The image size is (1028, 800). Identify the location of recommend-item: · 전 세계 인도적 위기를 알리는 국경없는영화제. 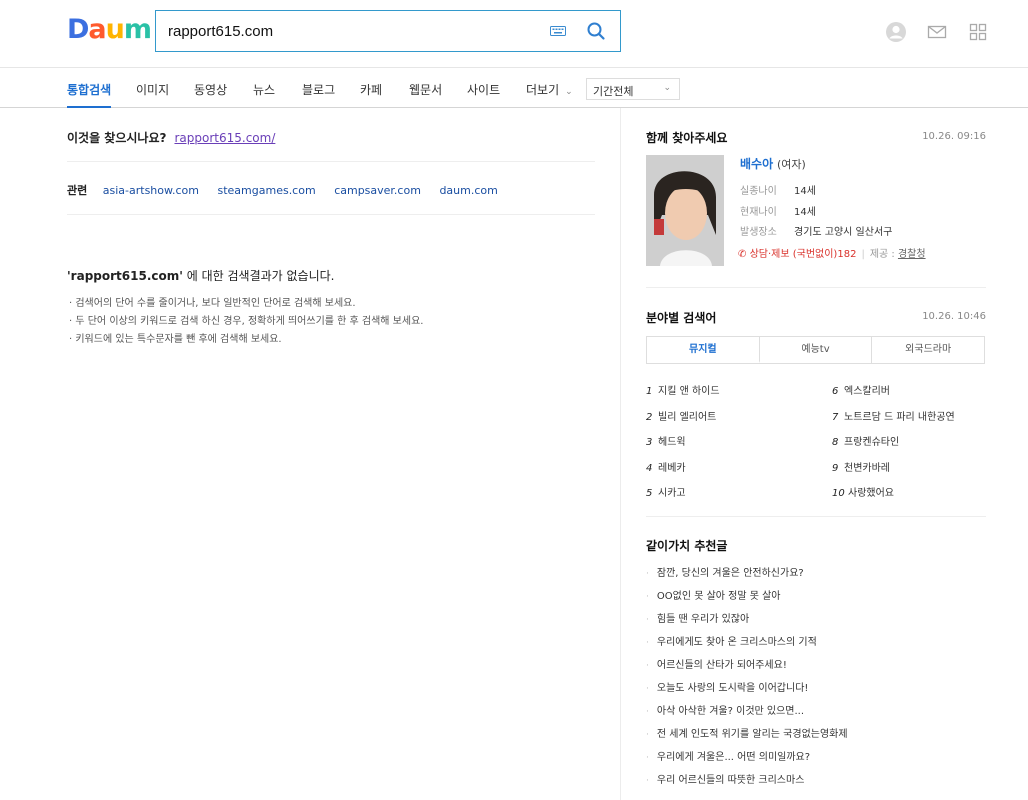
(747, 732).